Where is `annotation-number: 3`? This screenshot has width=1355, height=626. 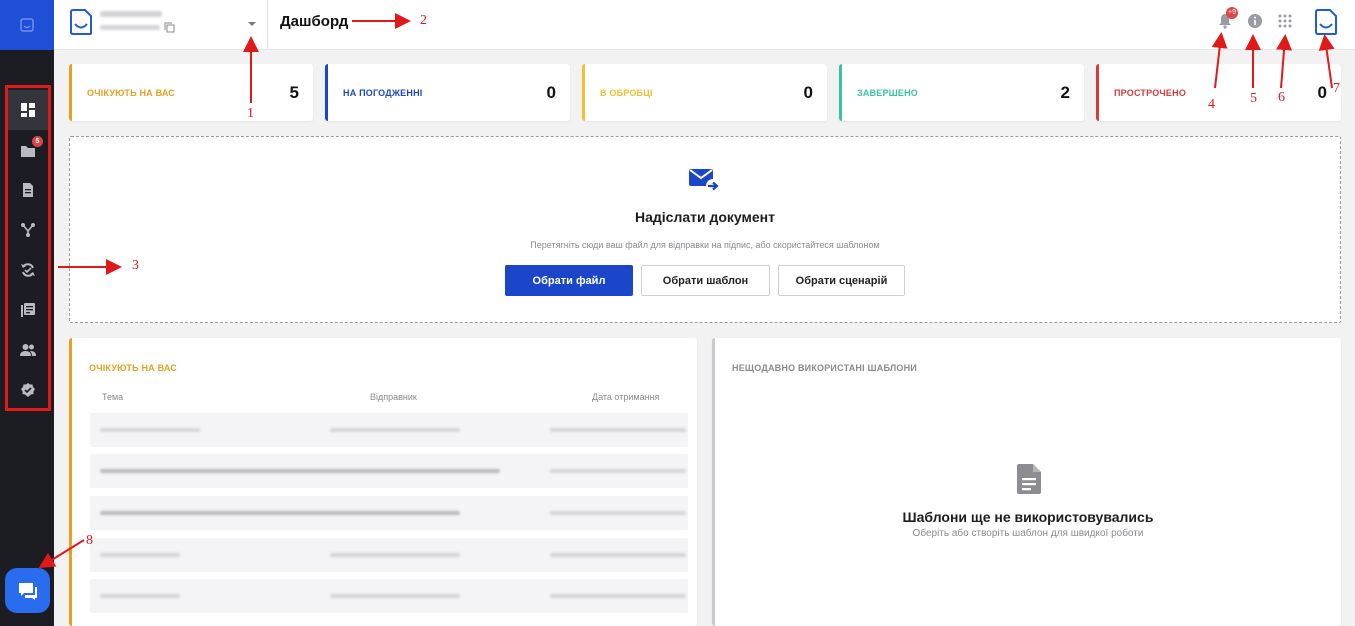
annotation-number: 3 is located at coordinates (135, 265).